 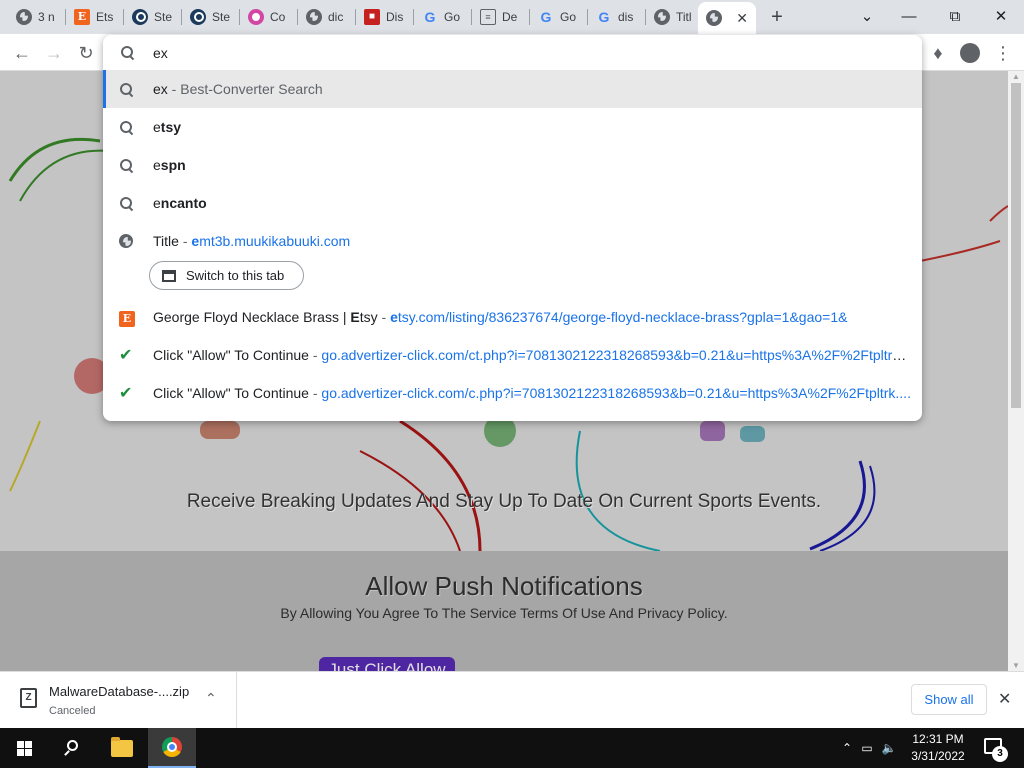 What do you see at coordinates (559, 17) in the screenshot?
I see `tab-10: G Go` at bounding box center [559, 17].